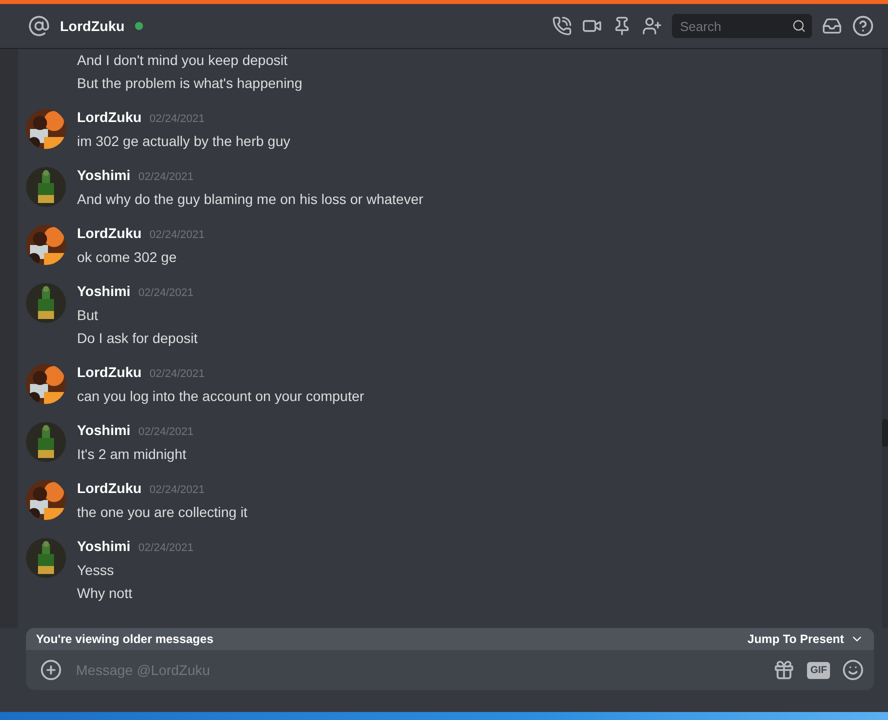  I want to click on gif-button: GIF, so click(818, 670).